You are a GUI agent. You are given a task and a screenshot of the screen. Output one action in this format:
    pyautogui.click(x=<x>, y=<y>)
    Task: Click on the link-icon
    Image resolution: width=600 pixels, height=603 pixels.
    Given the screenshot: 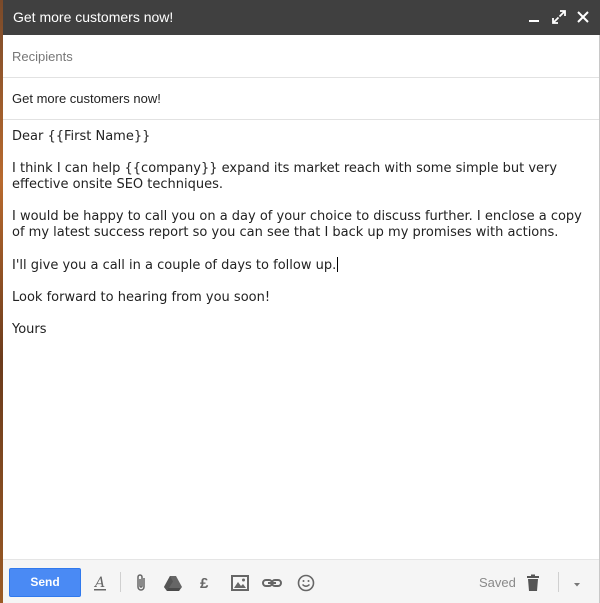 What is the action you would take?
    pyautogui.click(x=272, y=583)
    